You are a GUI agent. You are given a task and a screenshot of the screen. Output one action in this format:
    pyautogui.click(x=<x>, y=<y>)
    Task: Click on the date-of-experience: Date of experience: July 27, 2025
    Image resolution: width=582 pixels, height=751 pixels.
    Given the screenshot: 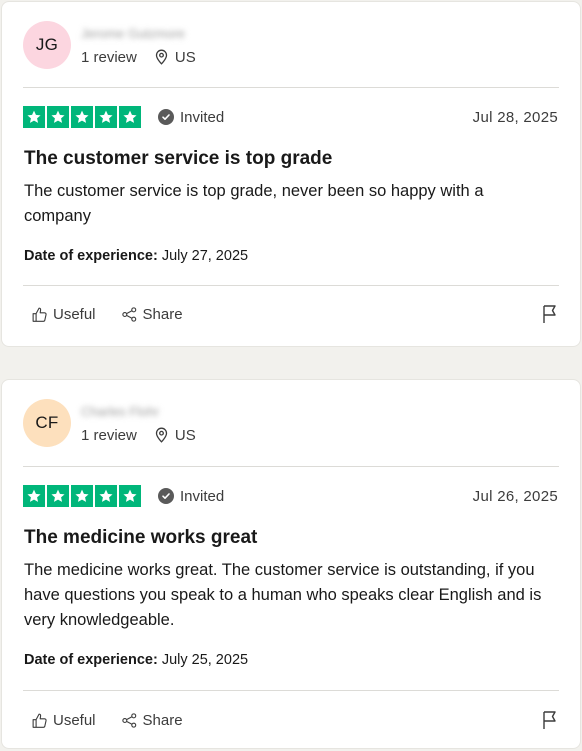 What is the action you would take?
    pyautogui.click(x=136, y=256)
    